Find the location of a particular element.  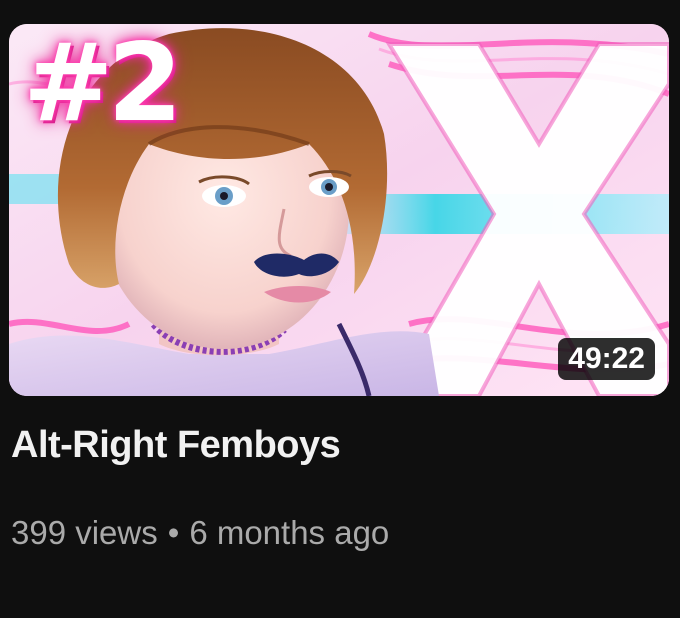

video-title: Alt-Right Femboys is located at coordinates (176, 445).